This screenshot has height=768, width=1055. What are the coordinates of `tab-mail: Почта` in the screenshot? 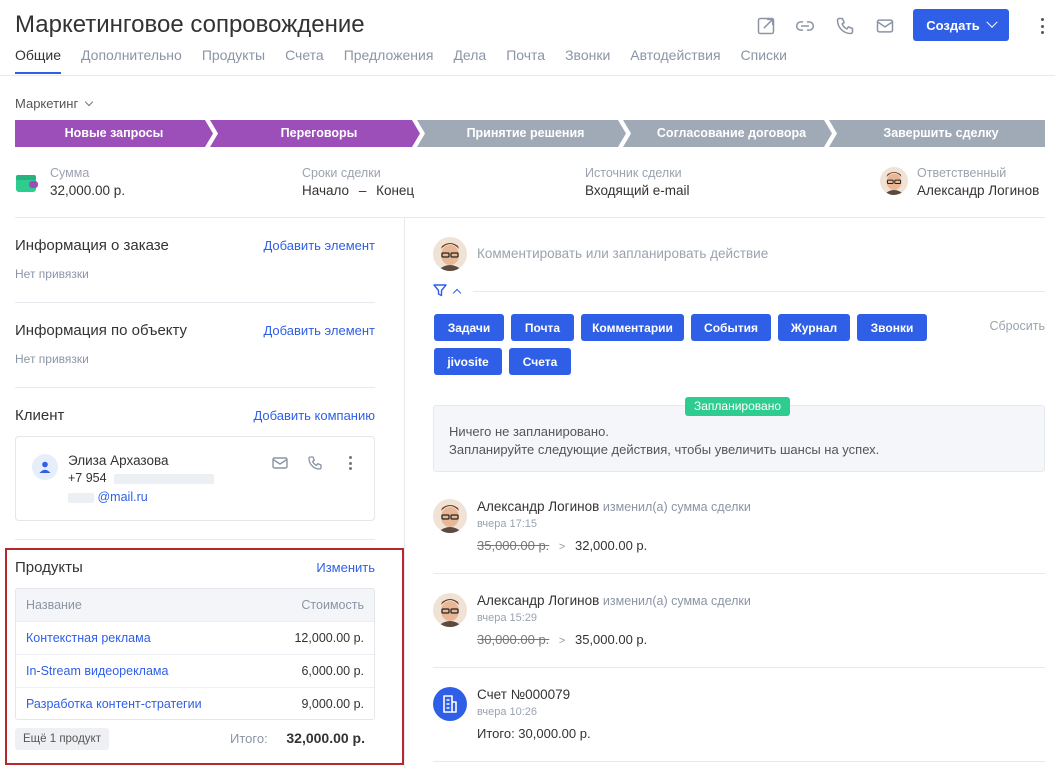 It's located at (525, 60).